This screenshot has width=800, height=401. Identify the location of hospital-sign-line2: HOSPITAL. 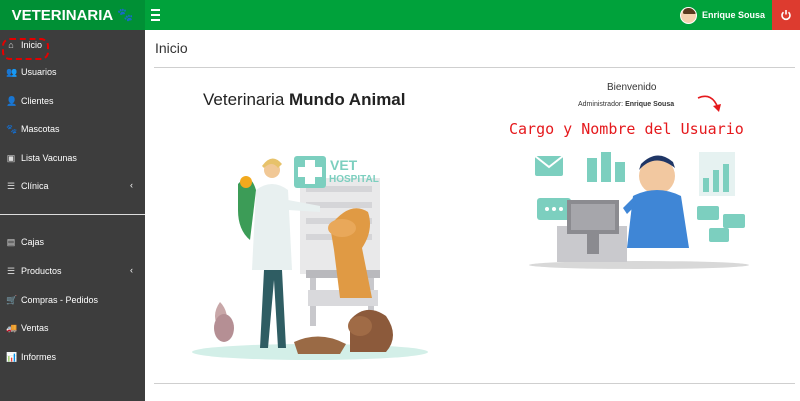
(354, 179).